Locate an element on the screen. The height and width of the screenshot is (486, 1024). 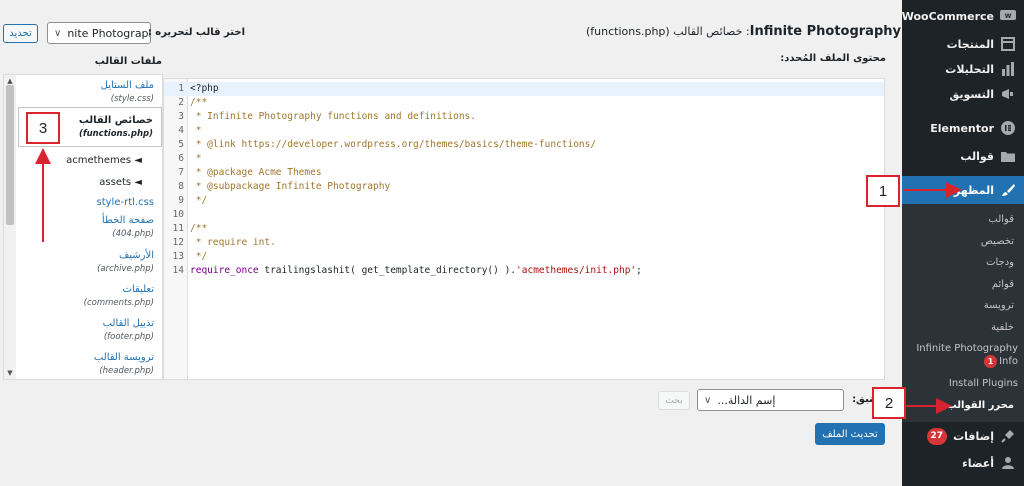
submenu-theme-info: Infinite Photography Info 1 is located at coordinates (963, 355).